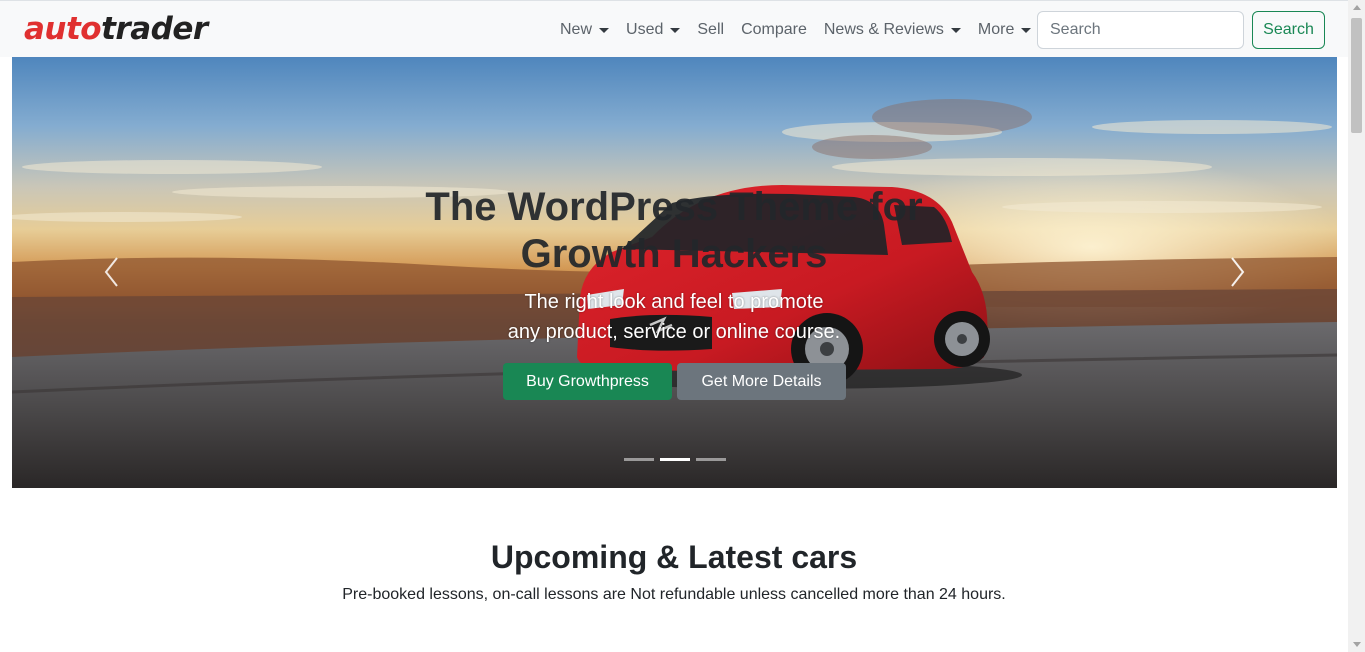 The width and height of the screenshot is (1365, 652). I want to click on scrollbar-thumb, so click(1356, 75).